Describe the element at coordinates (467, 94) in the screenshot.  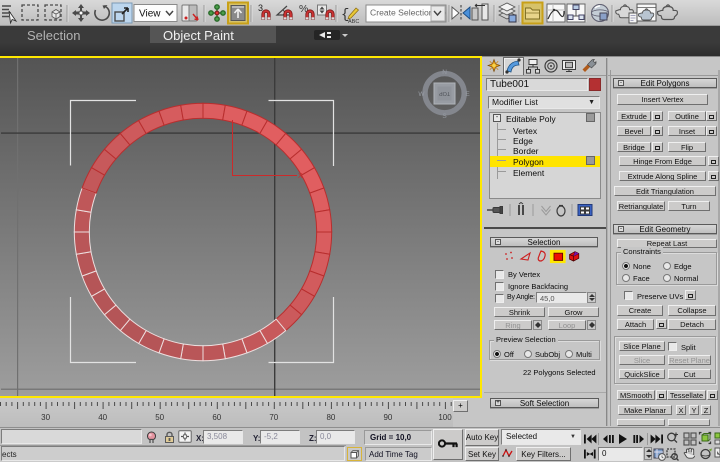
I see `svg-text: E` at that location.